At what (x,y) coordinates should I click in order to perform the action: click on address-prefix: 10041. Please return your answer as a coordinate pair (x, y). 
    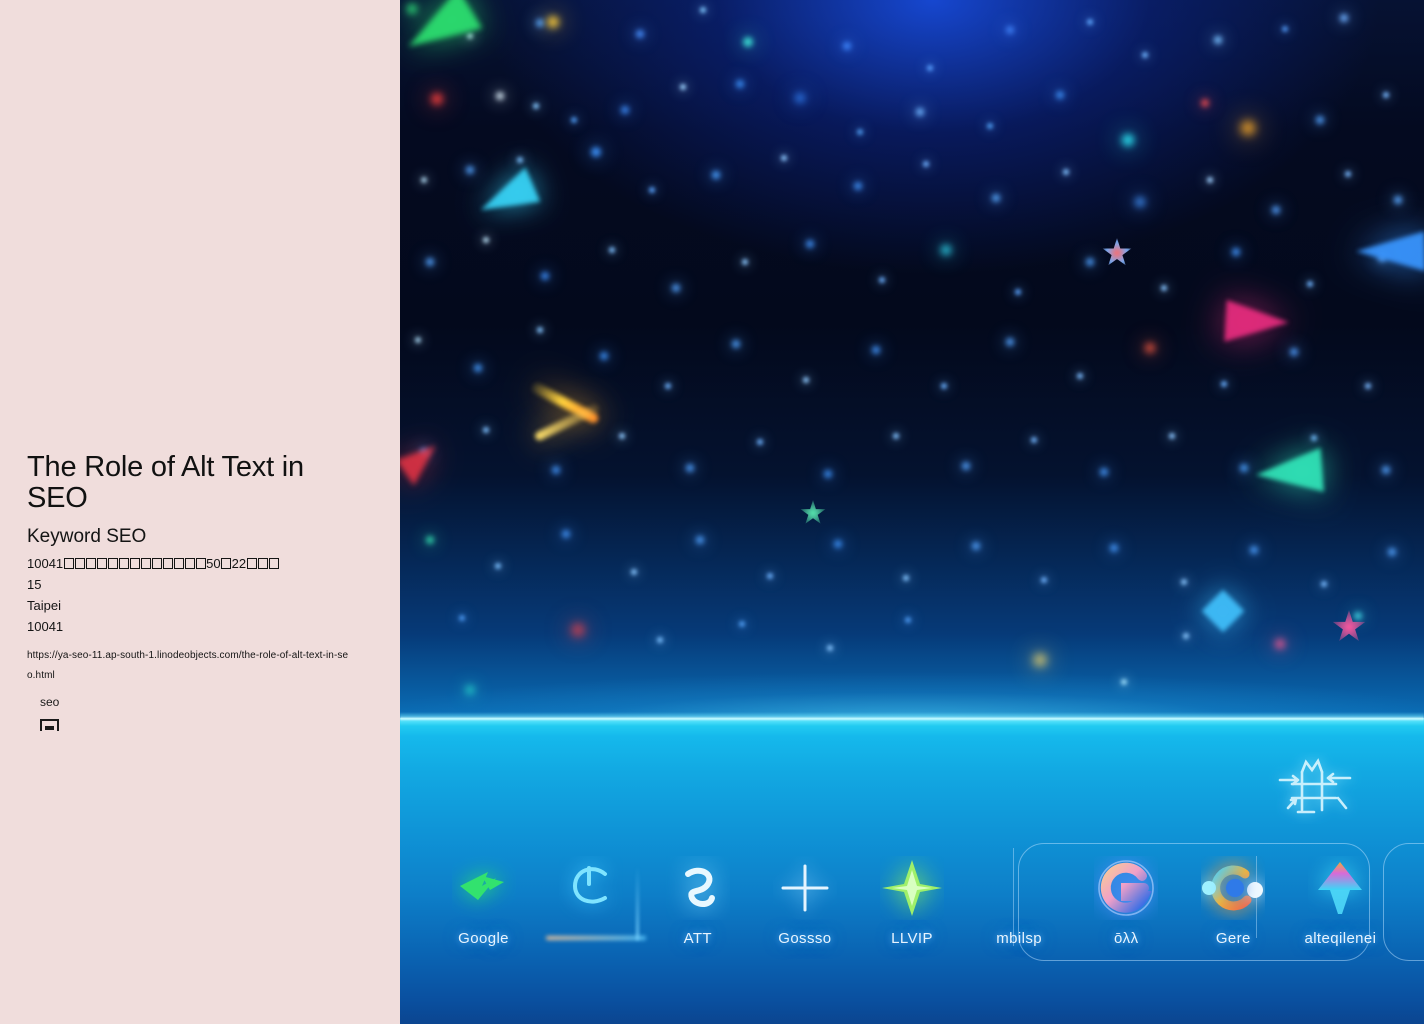
    Looking at the image, I should click on (45, 563).